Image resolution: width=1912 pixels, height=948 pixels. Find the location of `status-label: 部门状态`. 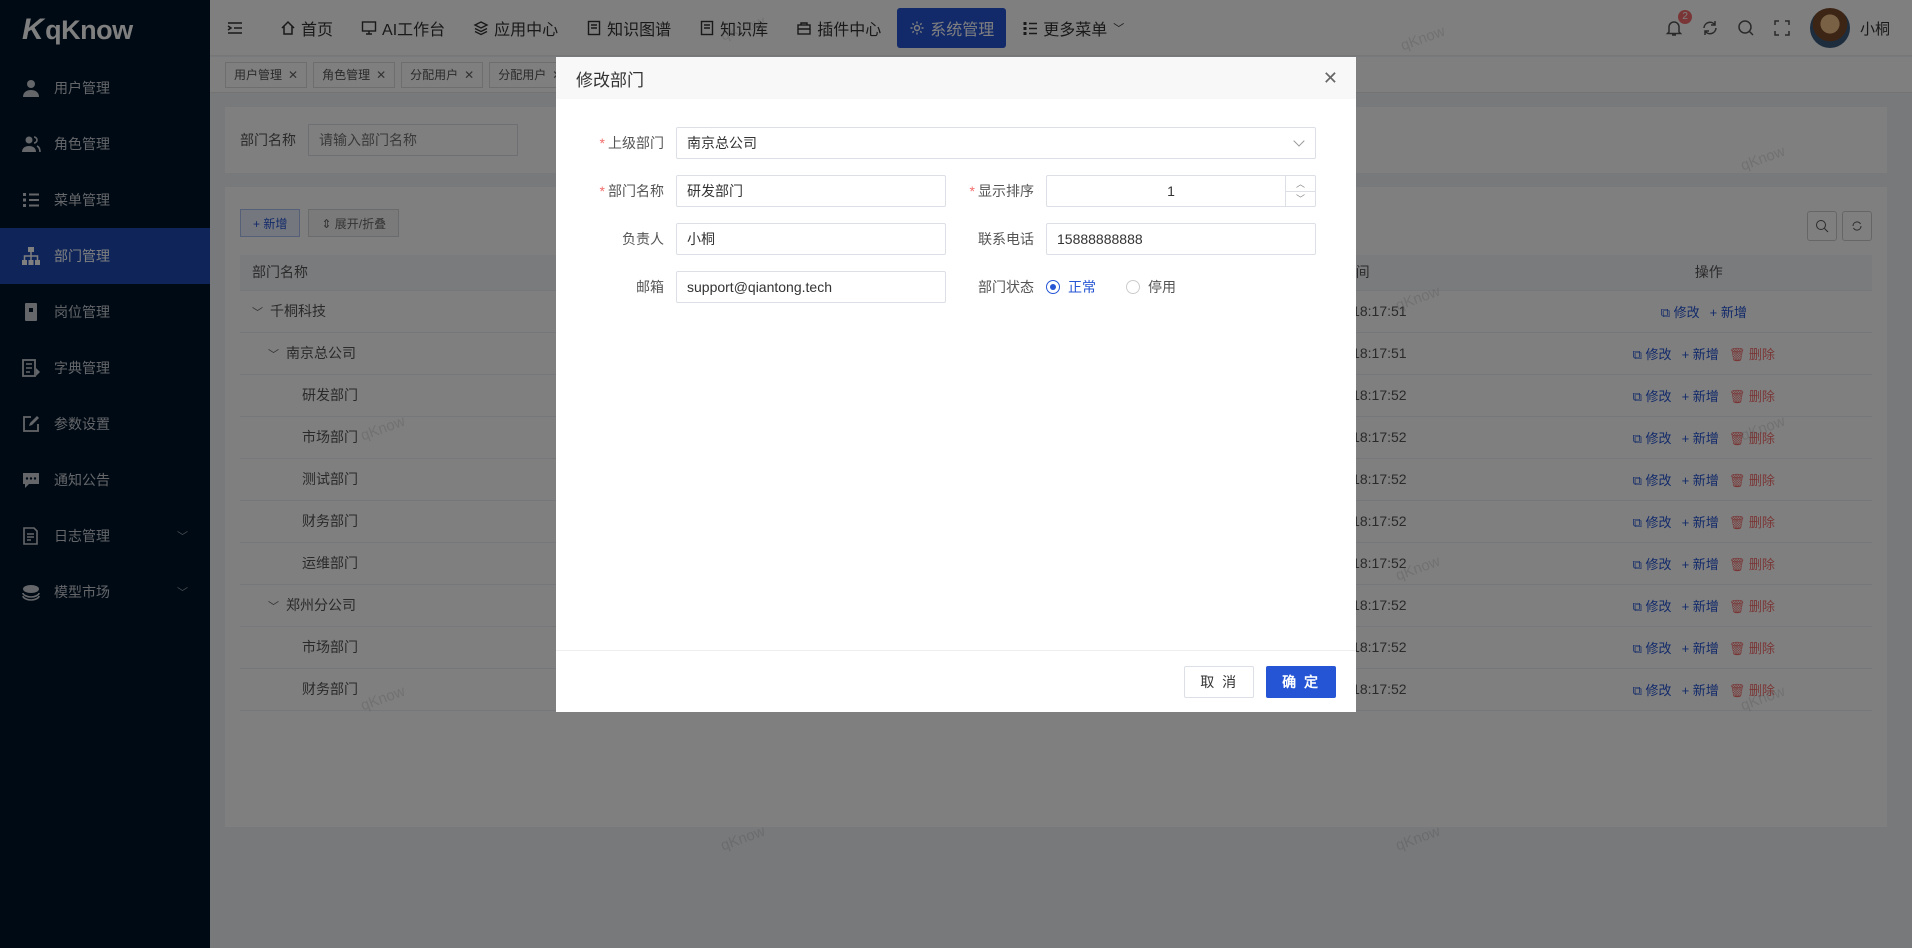

status-label: 部门状态 is located at coordinates (1006, 287).